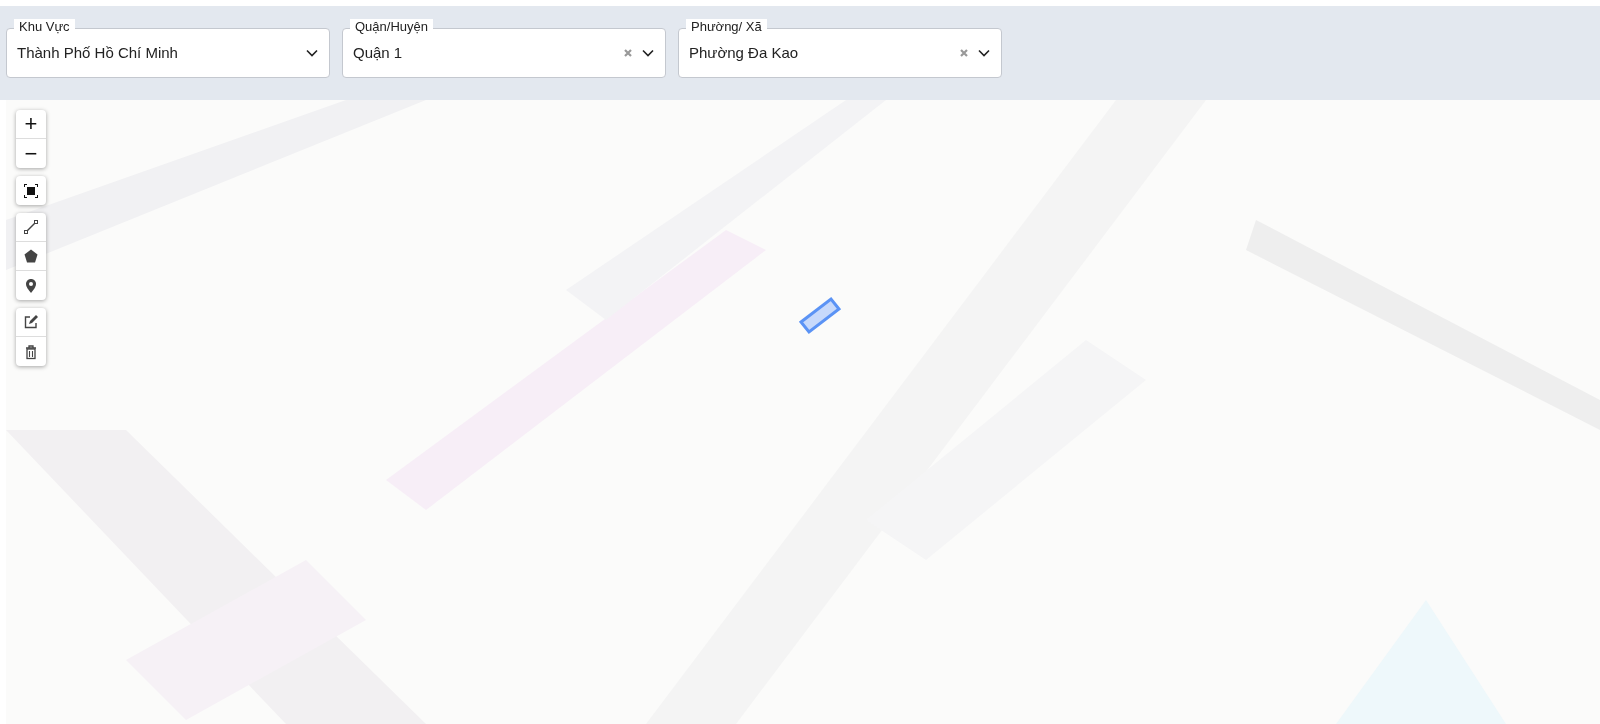  Describe the element at coordinates (31, 124) in the screenshot. I see `zoom-in-button: +` at that location.